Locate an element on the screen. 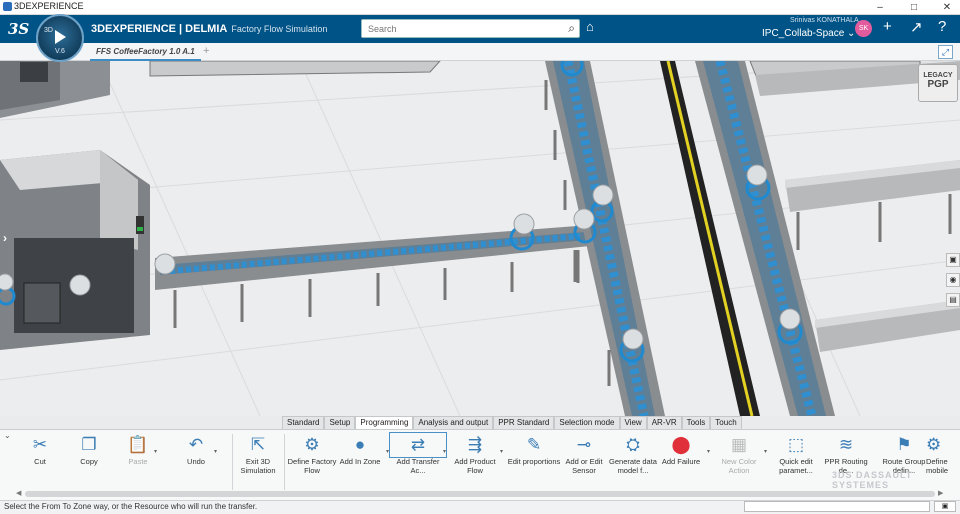  user-name: Srinivas KONATHALA is located at coordinates (824, 20).